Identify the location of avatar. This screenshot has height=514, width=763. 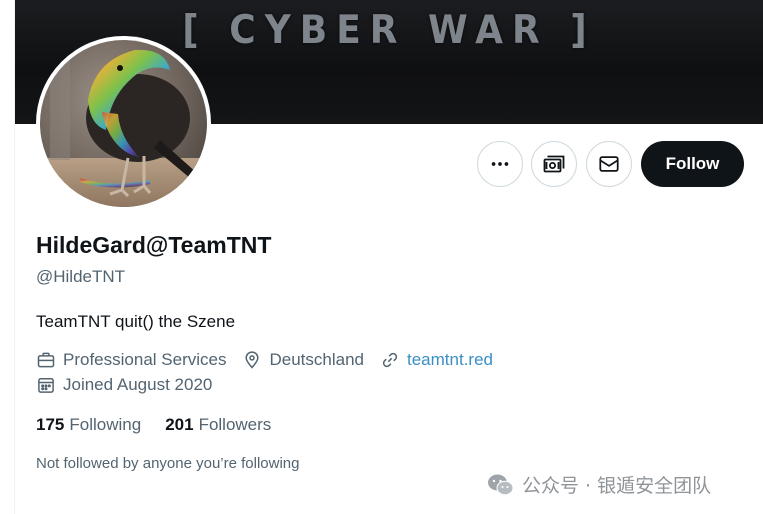
(123, 123).